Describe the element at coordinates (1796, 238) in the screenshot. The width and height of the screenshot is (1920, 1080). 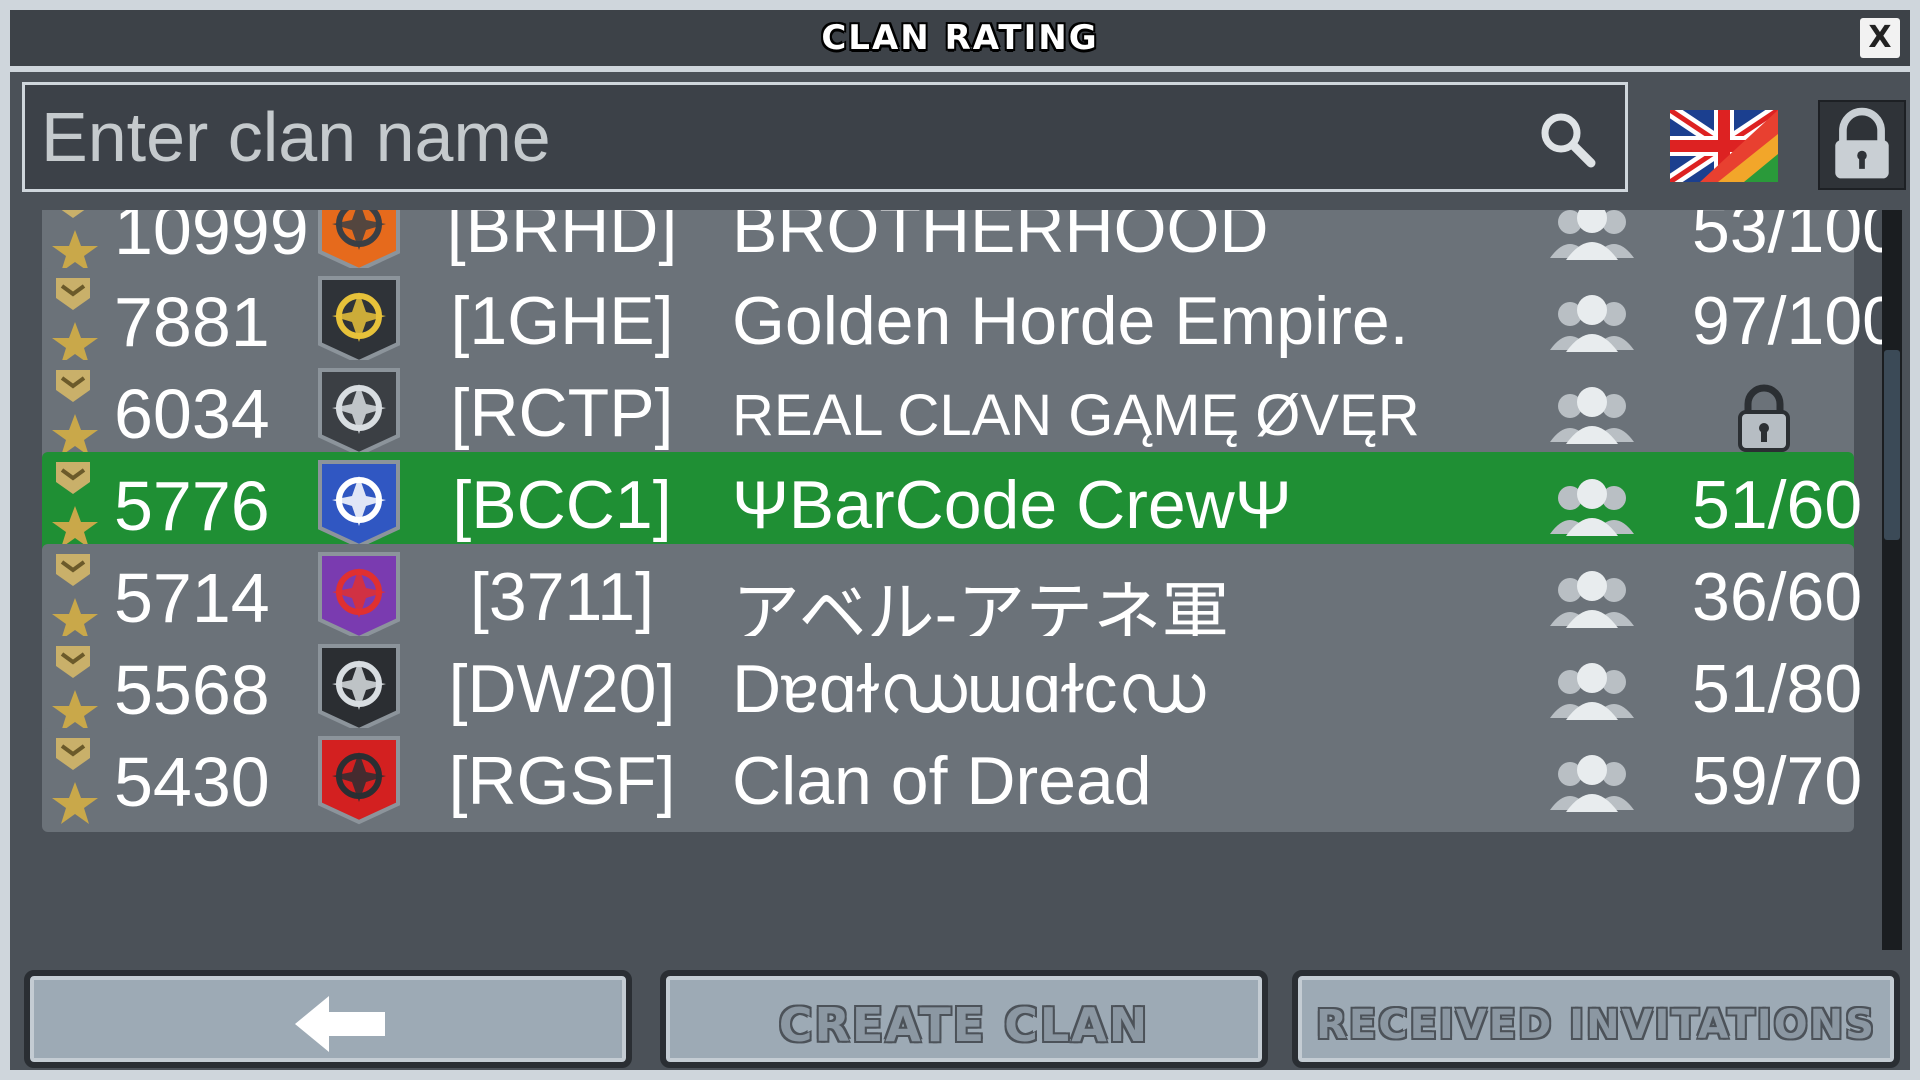
I see `member-count: 53/100` at that location.